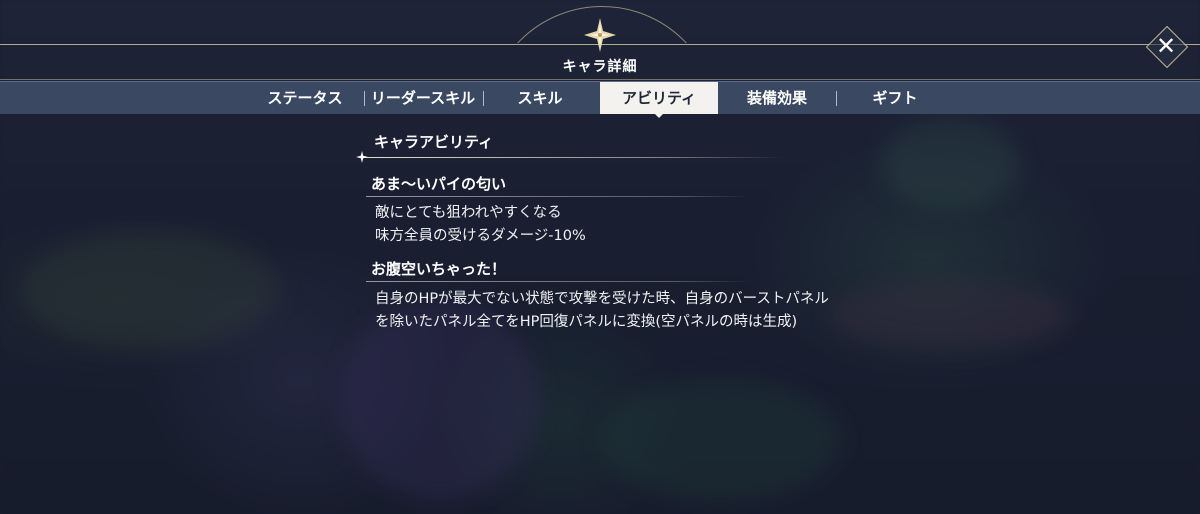  Describe the element at coordinates (572, 157) in the screenshot. I see `section-divider` at that location.